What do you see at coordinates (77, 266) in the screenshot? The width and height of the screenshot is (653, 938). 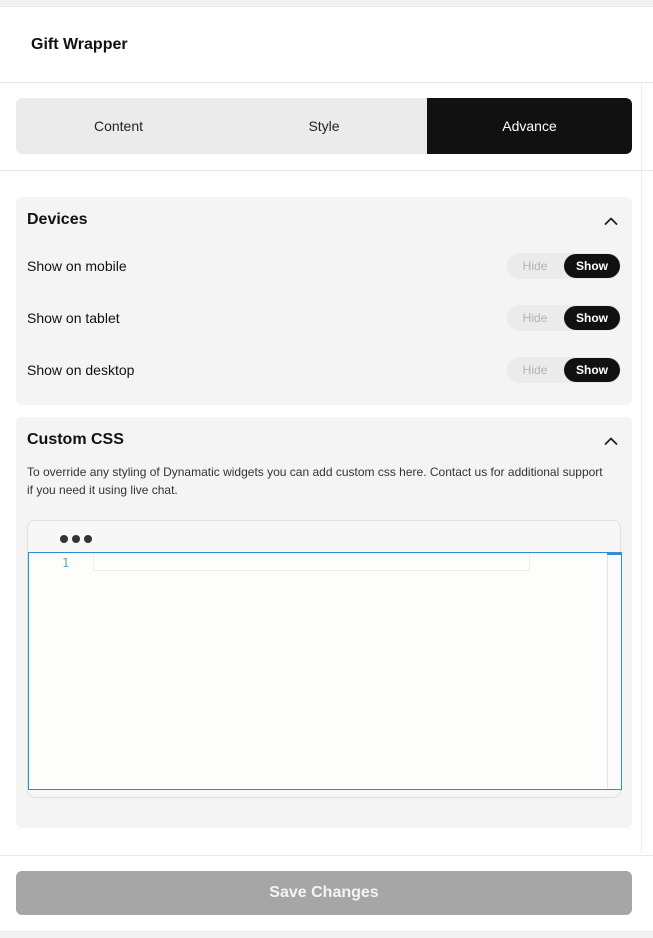 I see `show-on-mobile-label: Show on mobile` at bounding box center [77, 266].